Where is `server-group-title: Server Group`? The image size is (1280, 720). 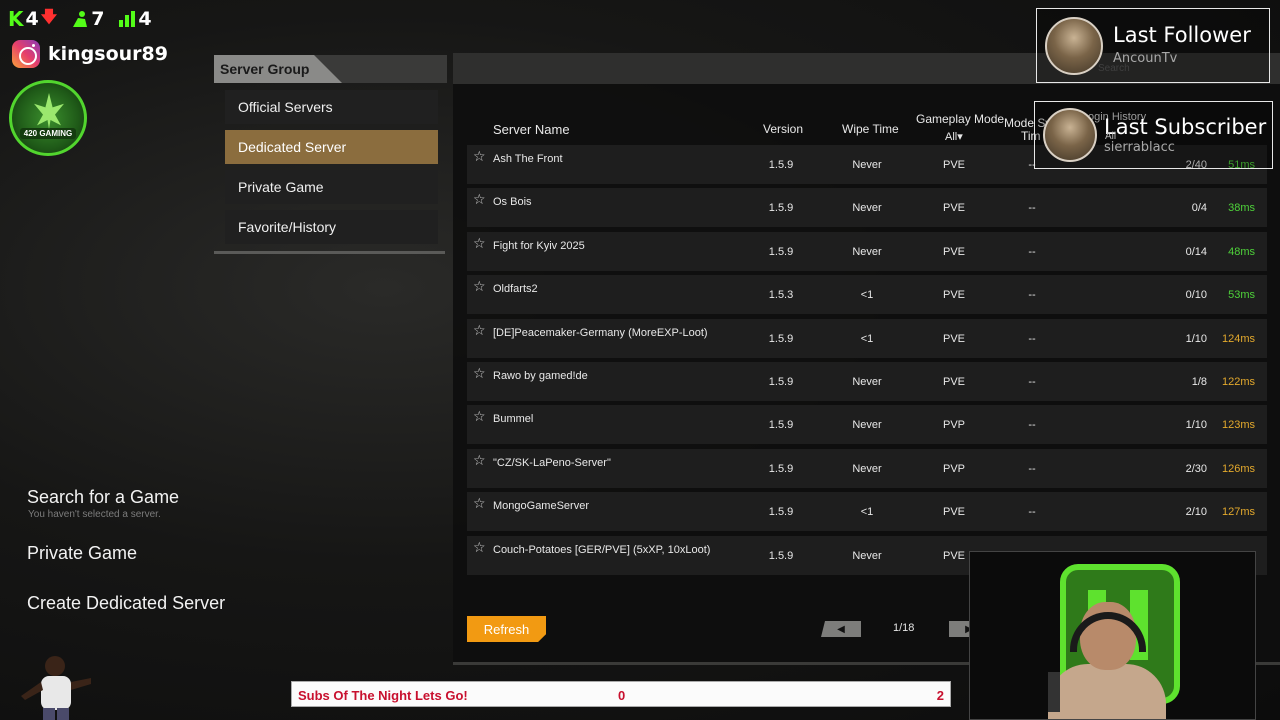
server-group-title: Server Group is located at coordinates (265, 69).